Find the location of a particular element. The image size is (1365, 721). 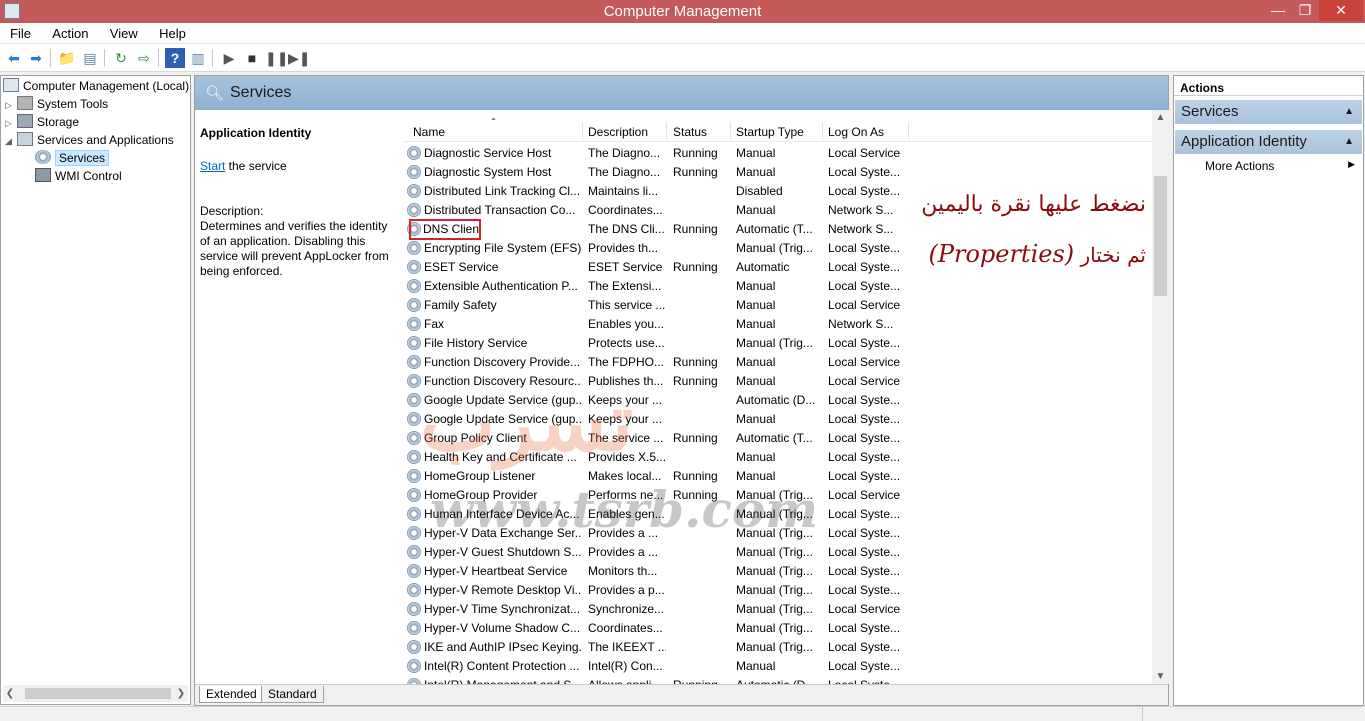

back-icon: ⬅ is located at coordinates (14, 58).